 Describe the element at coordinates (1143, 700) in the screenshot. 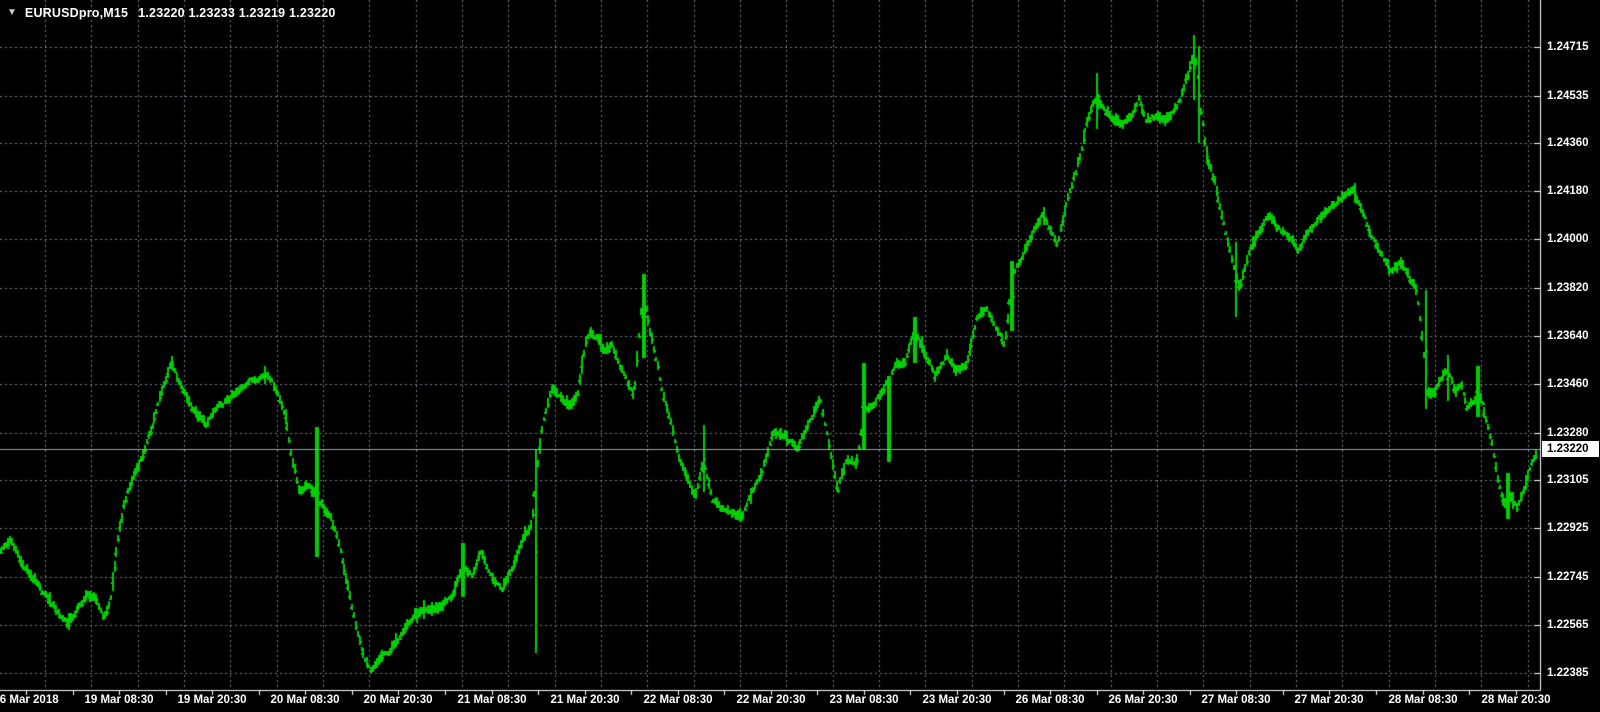

I see `time-axis-label: 26 Mar 20:30` at that location.